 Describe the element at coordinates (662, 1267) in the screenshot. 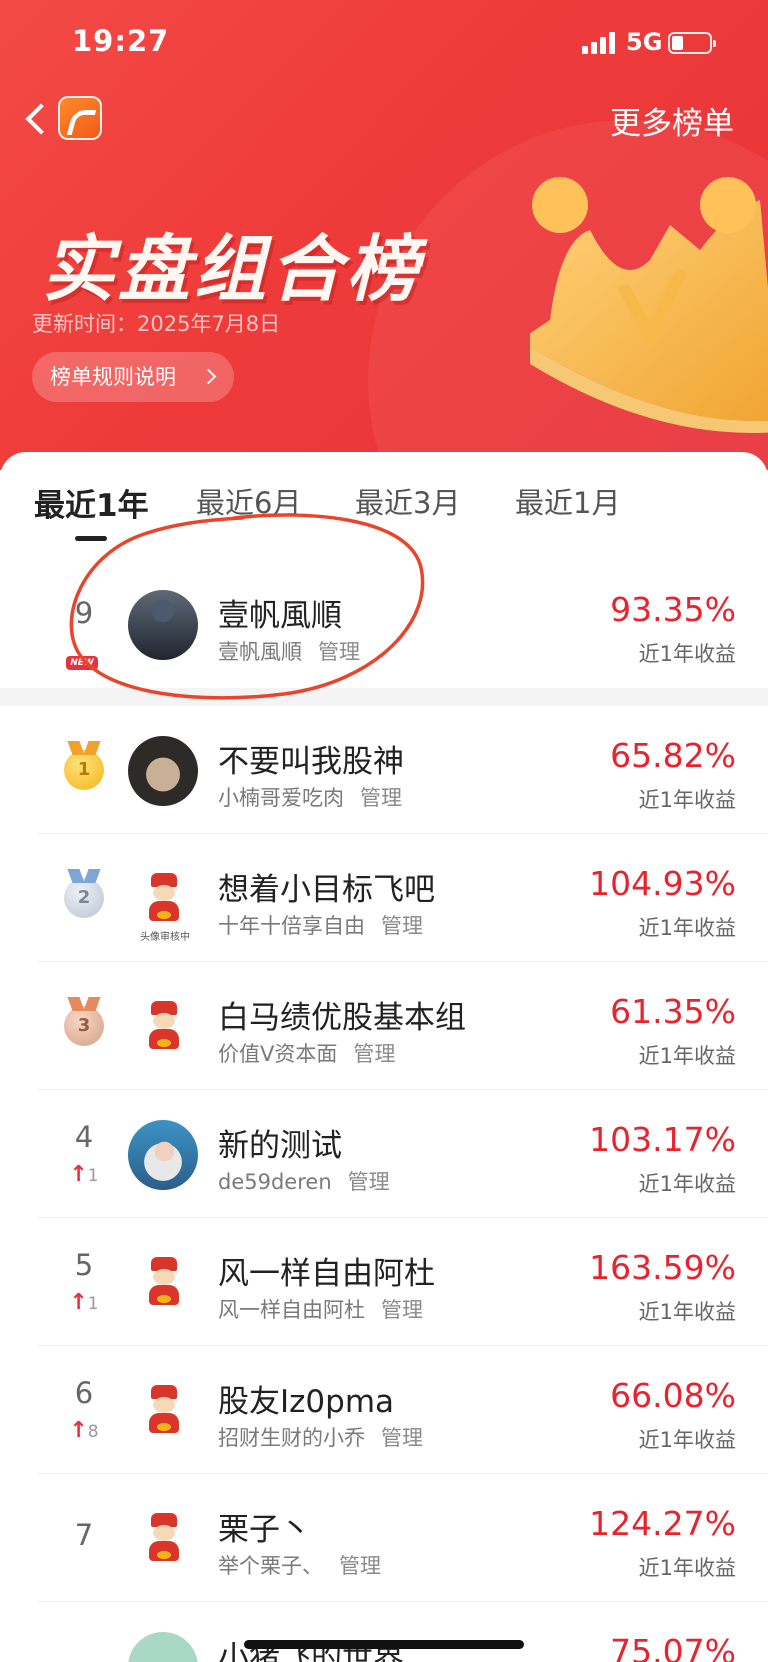

I see `return-value: 163.59%` at that location.